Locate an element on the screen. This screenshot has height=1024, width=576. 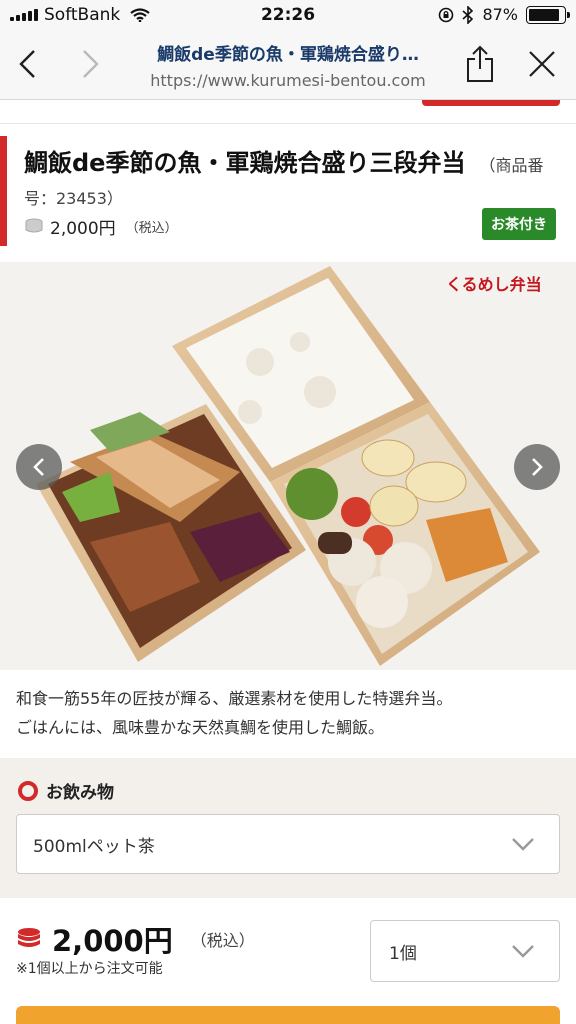
gallery-prev-button is located at coordinates (39, 467).